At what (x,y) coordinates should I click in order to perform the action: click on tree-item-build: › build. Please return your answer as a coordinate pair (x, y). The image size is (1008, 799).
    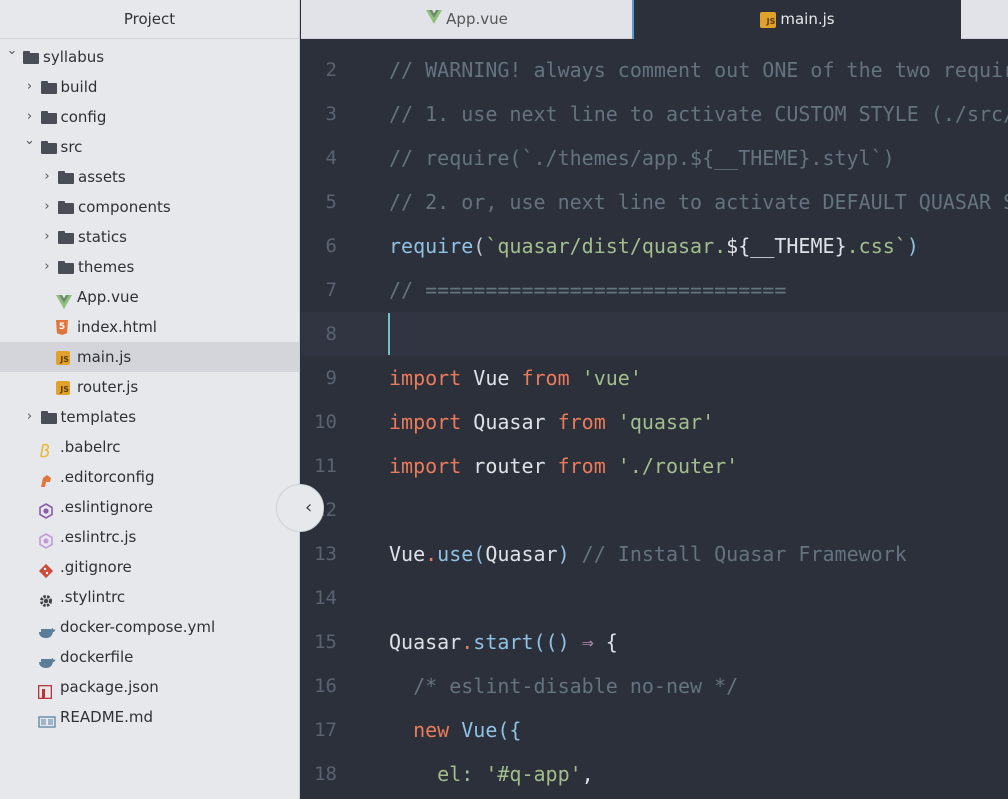
    Looking at the image, I should click on (149, 87).